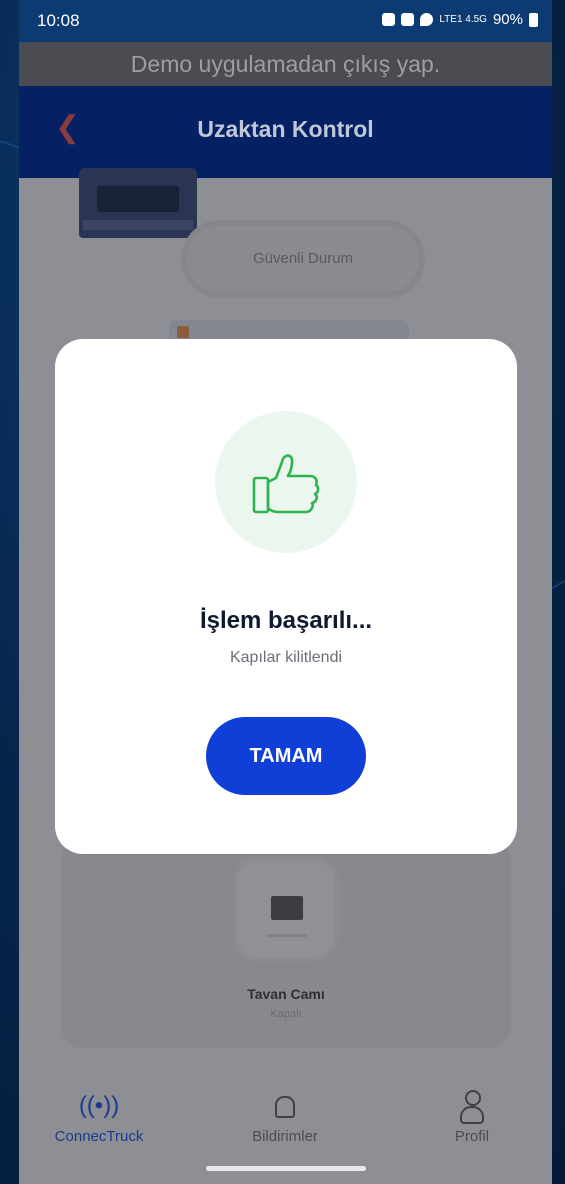  Describe the element at coordinates (303, 259) in the screenshot. I see `status-pill: Güvenli Durum` at that location.